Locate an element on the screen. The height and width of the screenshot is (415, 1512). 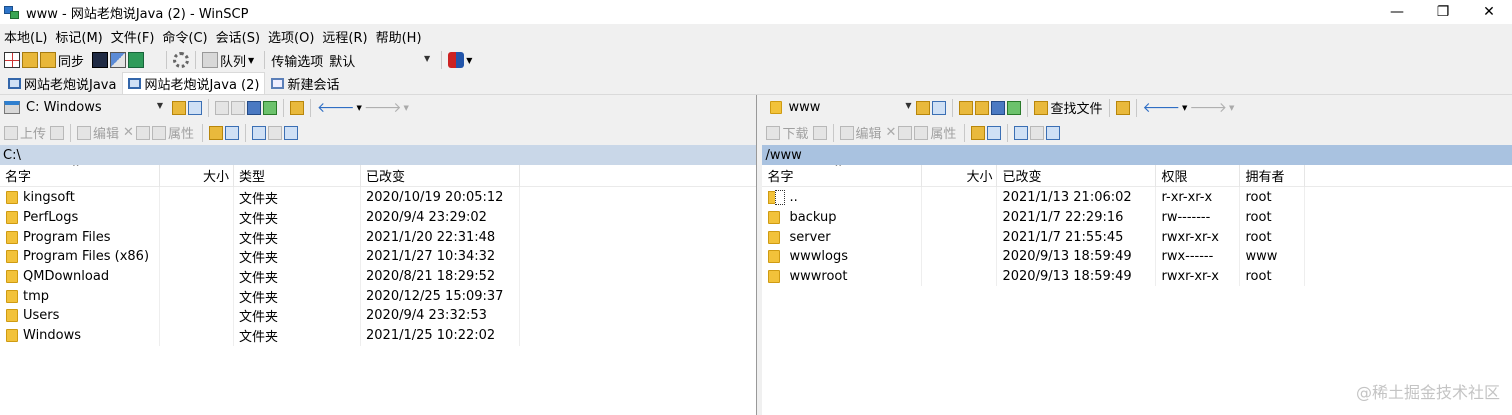
putty-icon is located at coordinates (118, 60).